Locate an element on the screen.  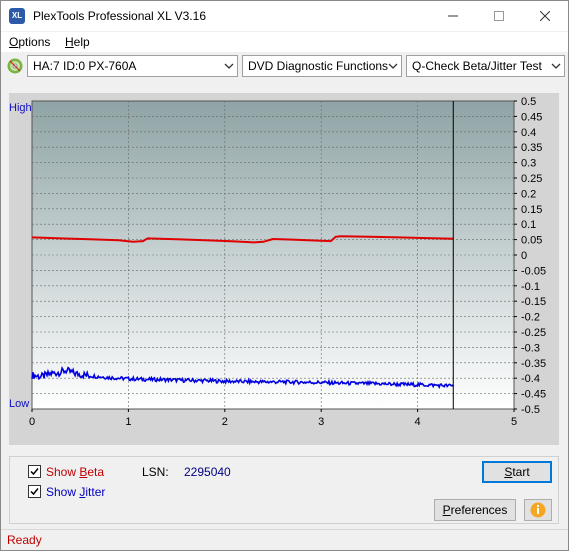
menu-options: Options is located at coordinates (29, 42).